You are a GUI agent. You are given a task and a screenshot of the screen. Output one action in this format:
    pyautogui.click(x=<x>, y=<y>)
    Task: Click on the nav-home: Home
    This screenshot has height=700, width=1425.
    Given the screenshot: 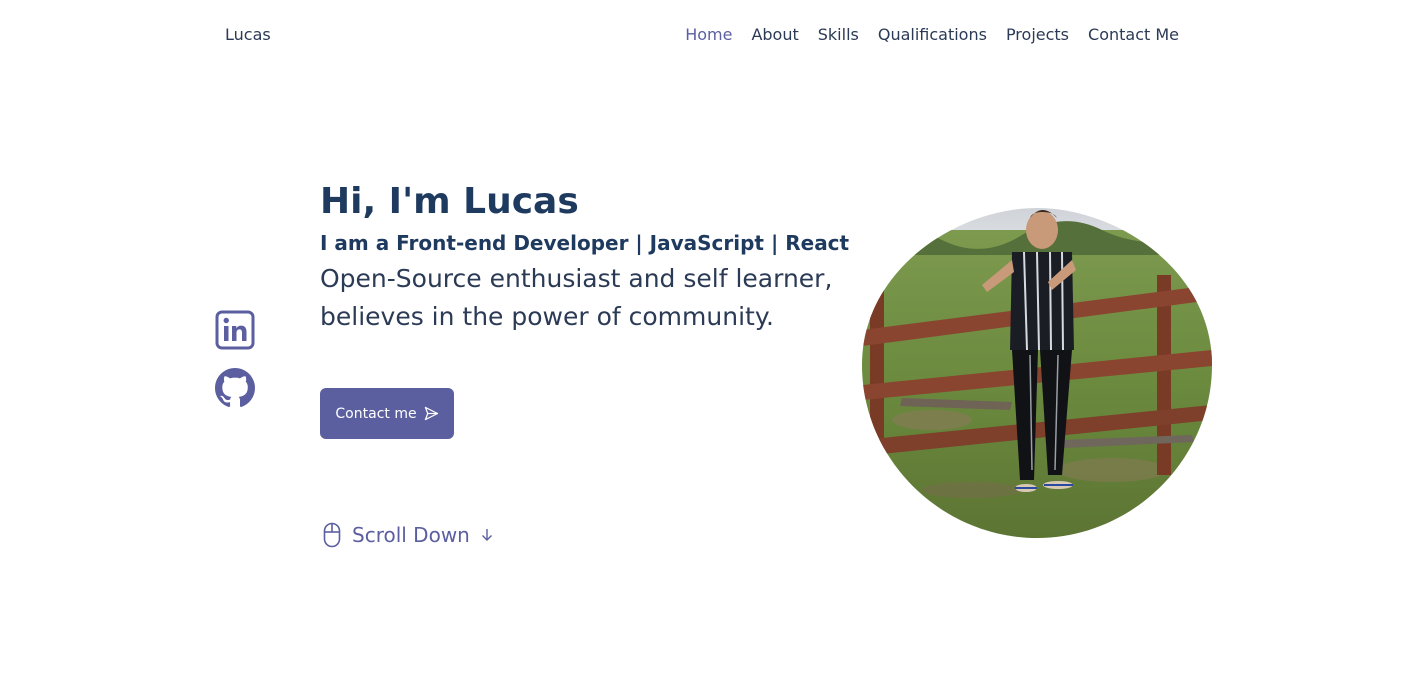 What is the action you would take?
    pyautogui.click(x=708, y=34)
    